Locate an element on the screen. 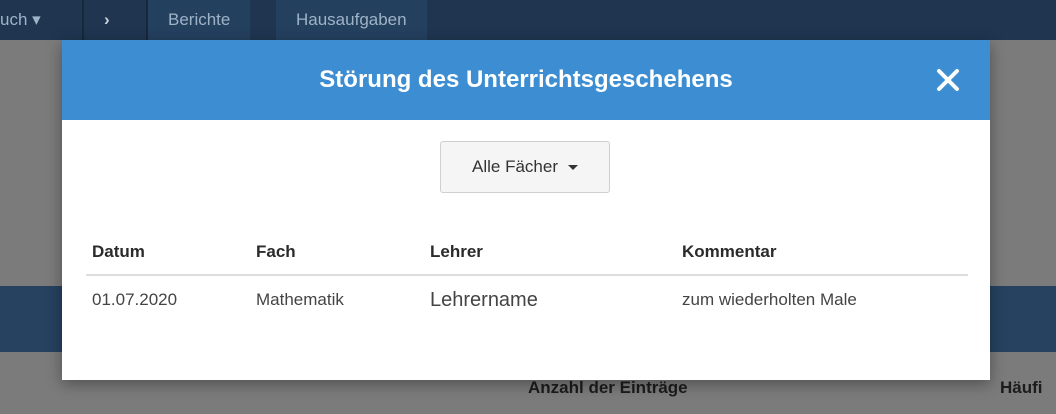 This screenshot has height=414, width=1056. caret-down-icon is located at coordinates (572, 167).